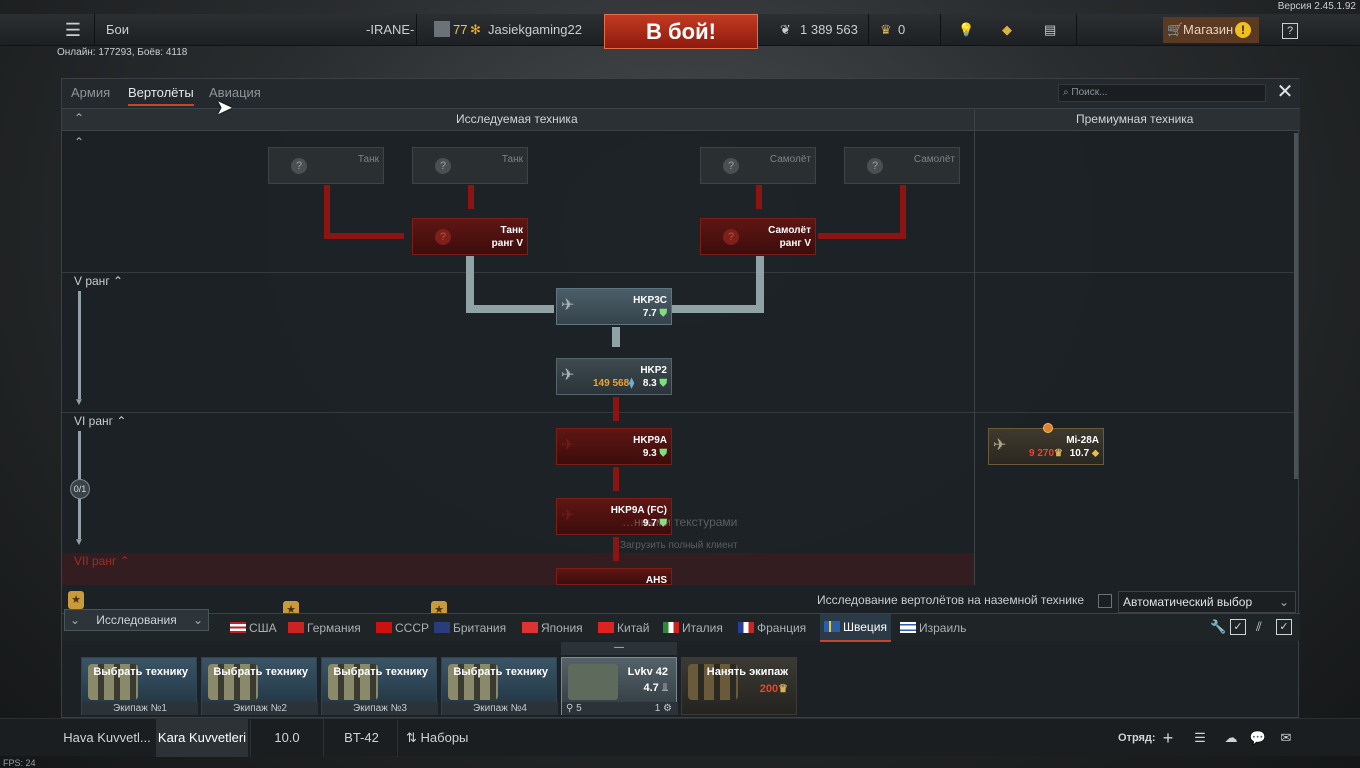 Image resolution: width=1360 pixels, height=768 pixels. I want to click on crew-slot-lvkv42: Lvkv 42 4.7 ⫫ ⚲ 51 ⚙, so click(619, 686).